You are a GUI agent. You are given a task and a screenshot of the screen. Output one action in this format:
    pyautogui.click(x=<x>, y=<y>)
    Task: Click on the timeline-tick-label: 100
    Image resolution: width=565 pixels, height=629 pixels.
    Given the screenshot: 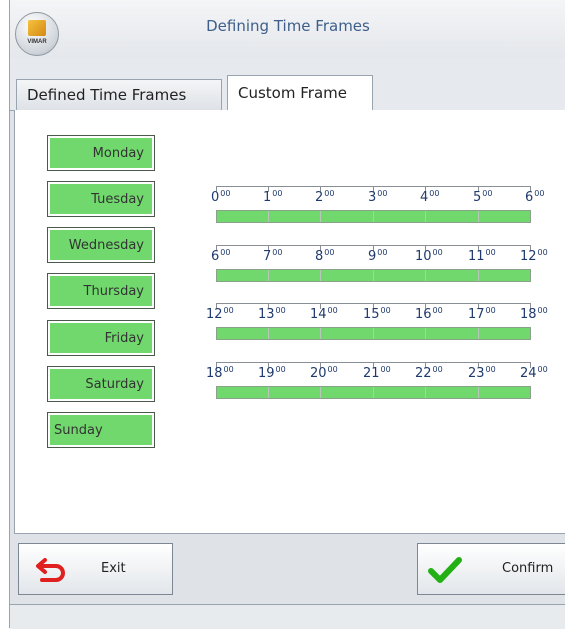 What is the action you would take?
    pyautogui.click(x=273, y=197)
    